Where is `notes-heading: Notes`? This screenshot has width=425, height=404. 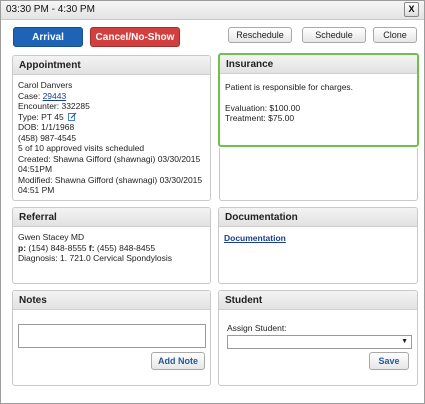
notes-heading: Notes is located at coordinates (111, 300).